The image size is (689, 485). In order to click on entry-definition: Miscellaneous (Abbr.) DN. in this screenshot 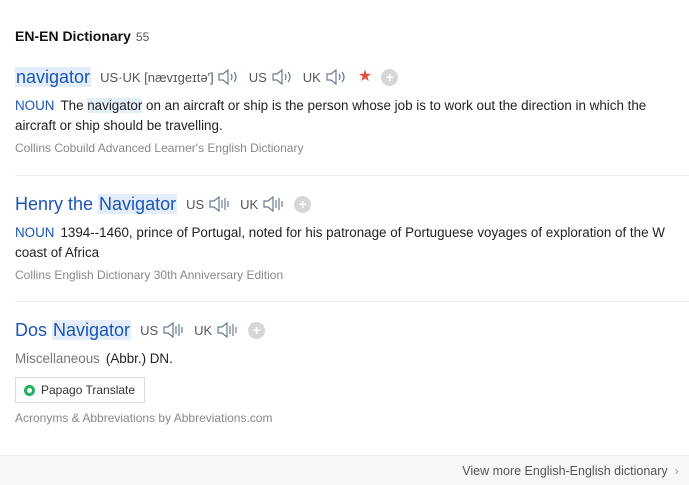, I will do `click(352, 359)`.